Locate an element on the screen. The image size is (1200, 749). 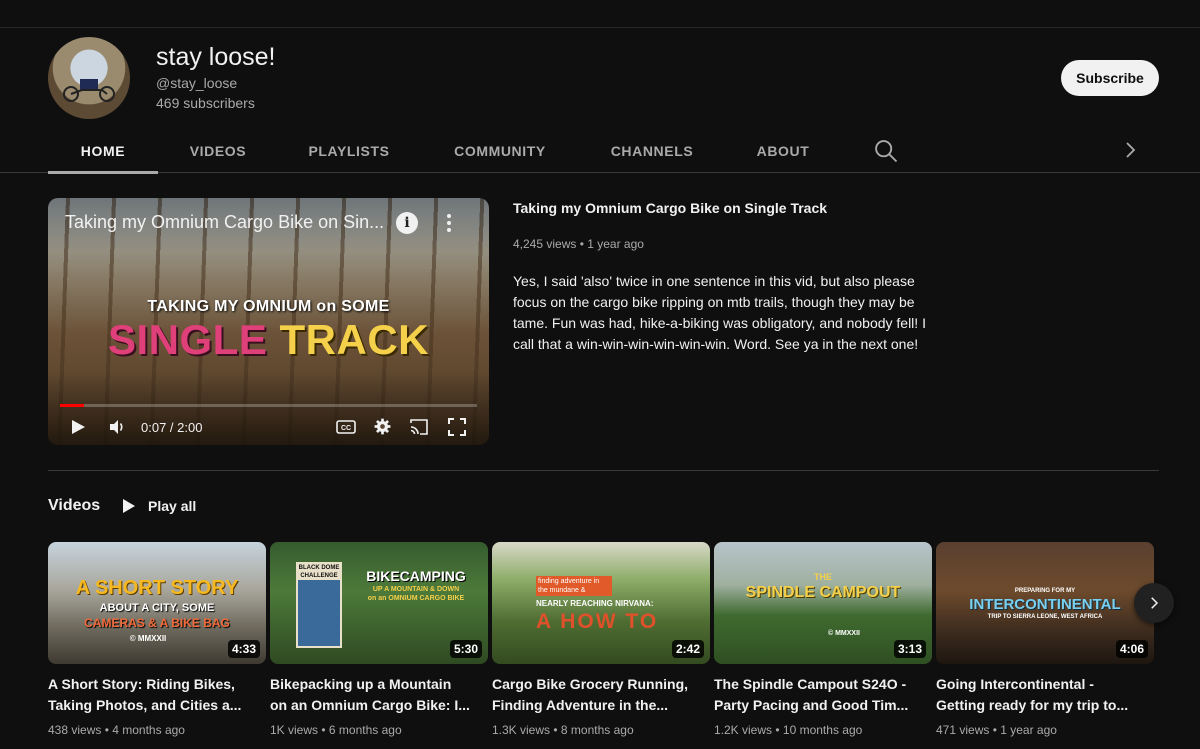
duration-badge: 2:42 is located at coordinates (687, 649).